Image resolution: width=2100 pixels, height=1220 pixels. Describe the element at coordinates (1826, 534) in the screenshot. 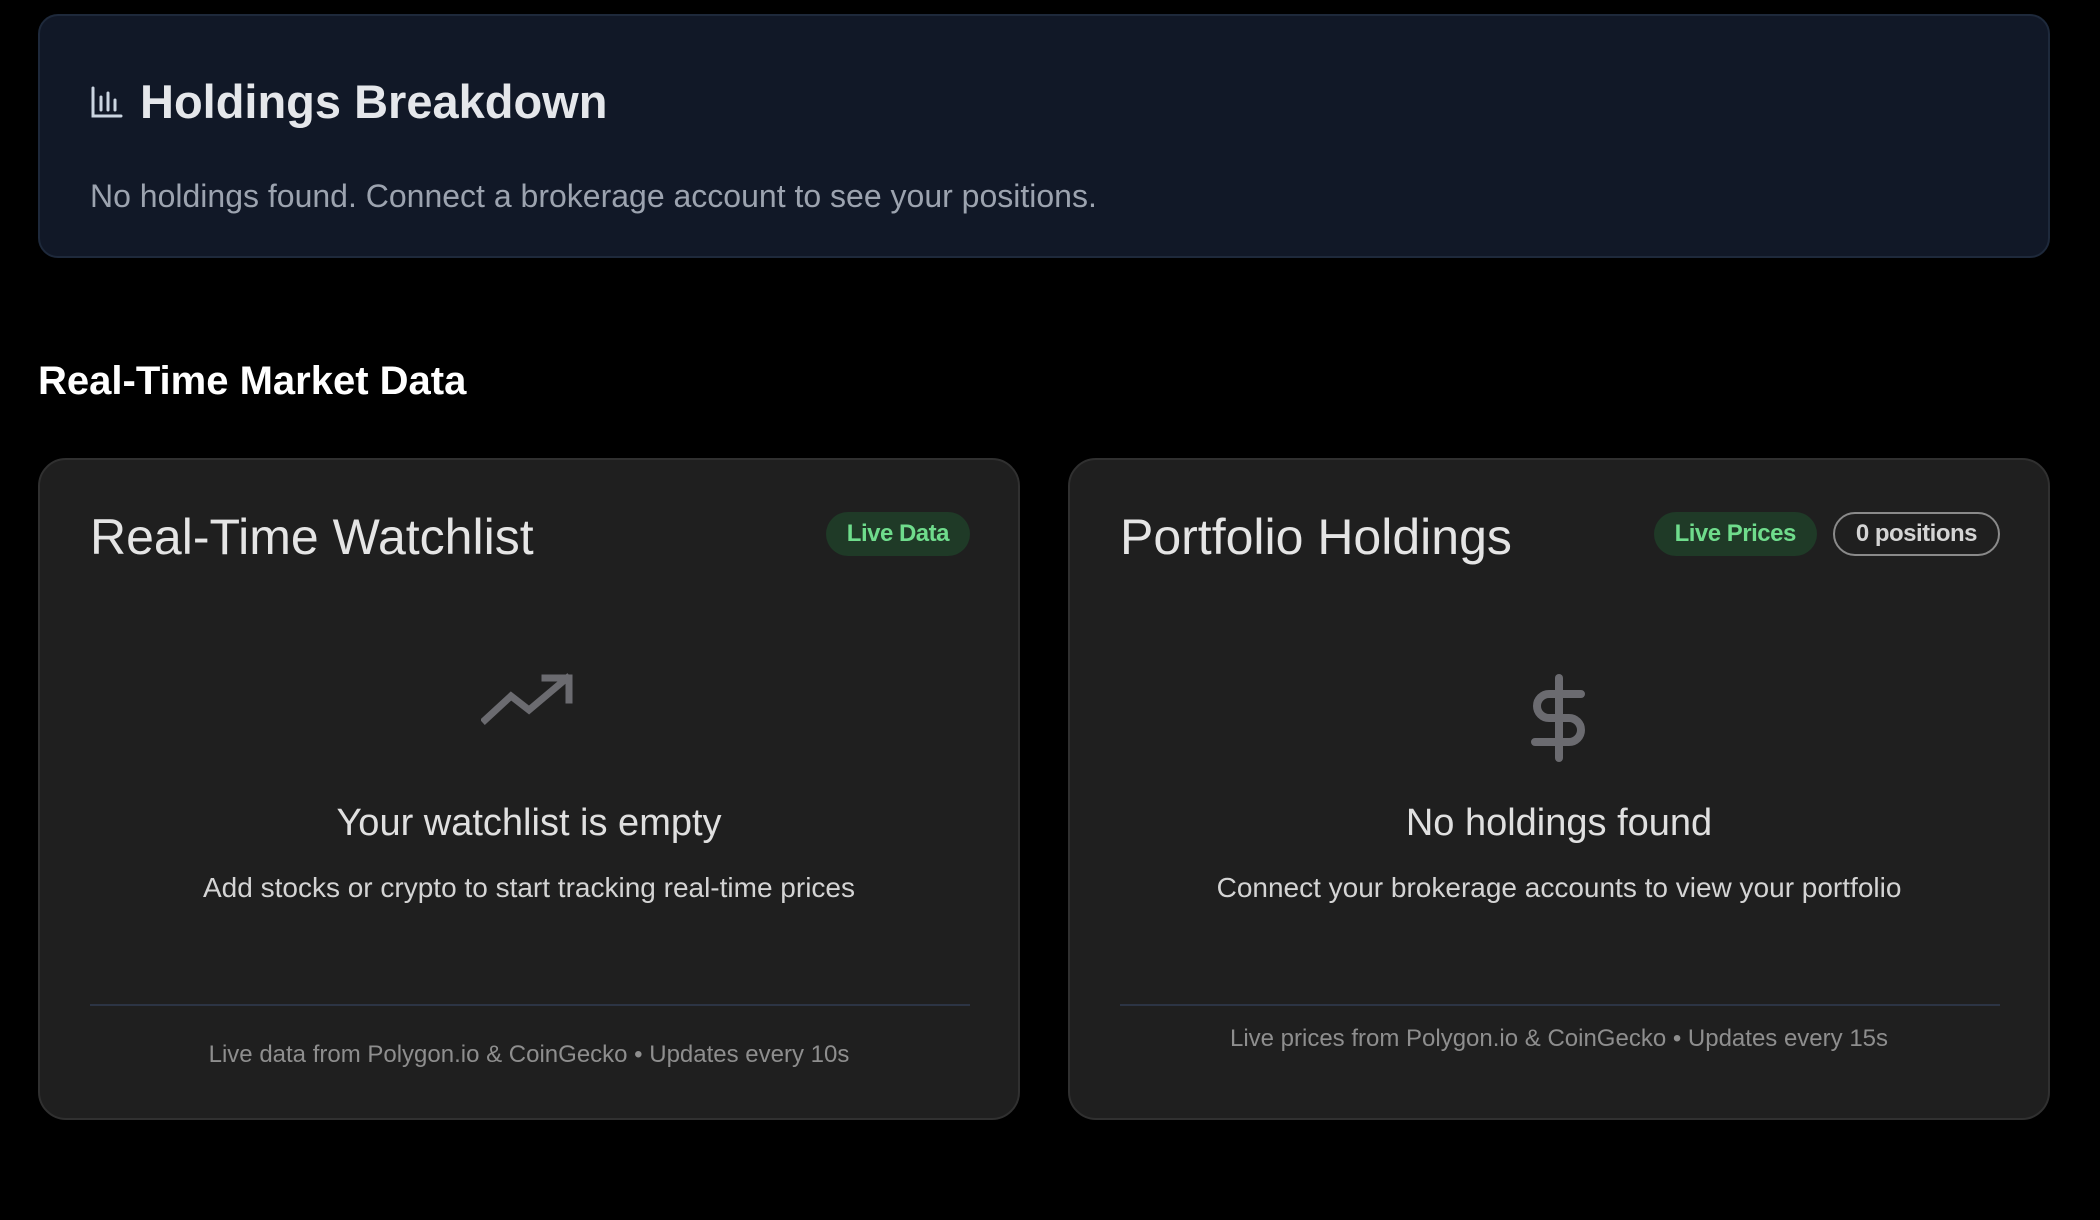

I see `portfolio-badges: Live Prices 0 positions` at that location.